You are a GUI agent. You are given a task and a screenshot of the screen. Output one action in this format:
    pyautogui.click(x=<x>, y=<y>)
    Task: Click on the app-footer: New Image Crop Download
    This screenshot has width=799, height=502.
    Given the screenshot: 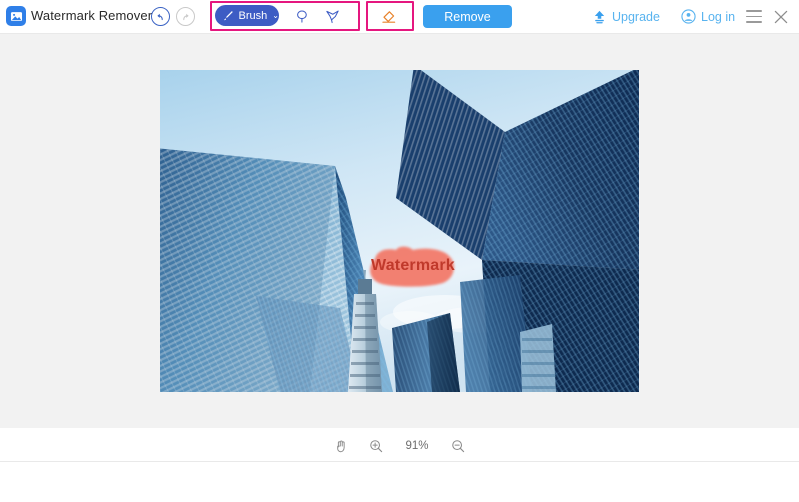 What is the action you would take?
    pyautogui.click(x=399, y=482)
    